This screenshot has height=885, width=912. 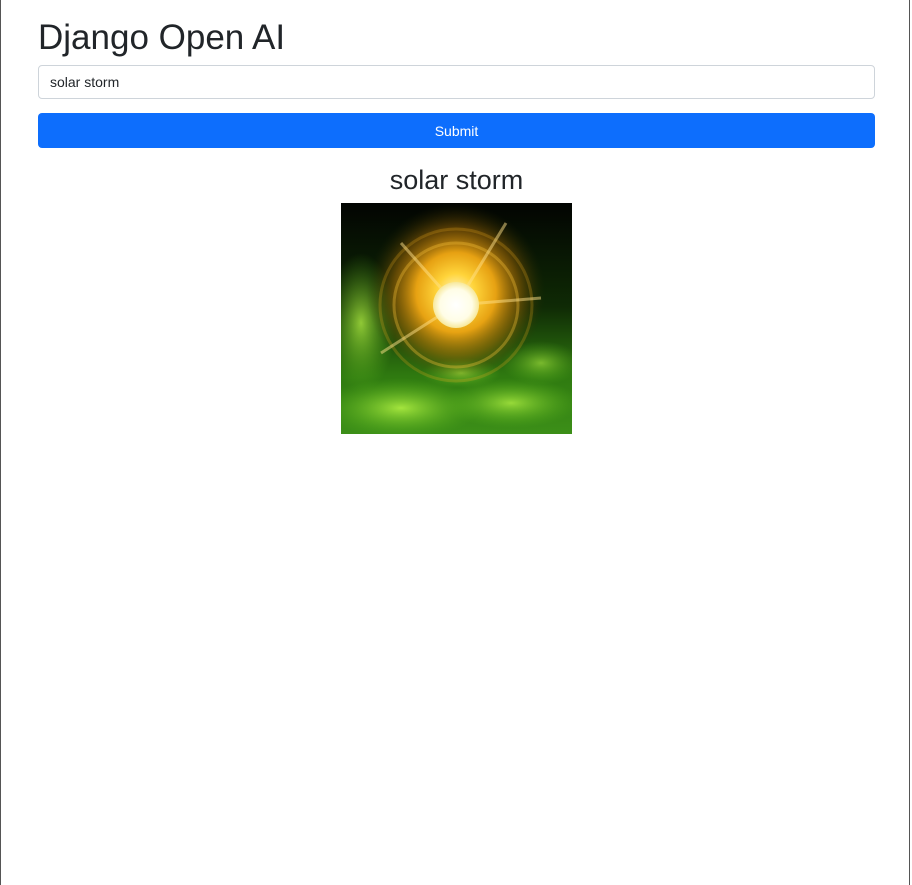 What do you see at coordinates (456, 130) in the screenshot?
I see `submit-button: Submit` at bounding box center [456, 130].